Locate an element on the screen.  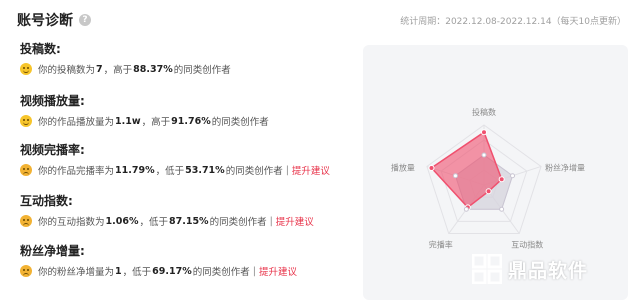
metric-percentile: 69.17% is located at coordinates (172, 271).